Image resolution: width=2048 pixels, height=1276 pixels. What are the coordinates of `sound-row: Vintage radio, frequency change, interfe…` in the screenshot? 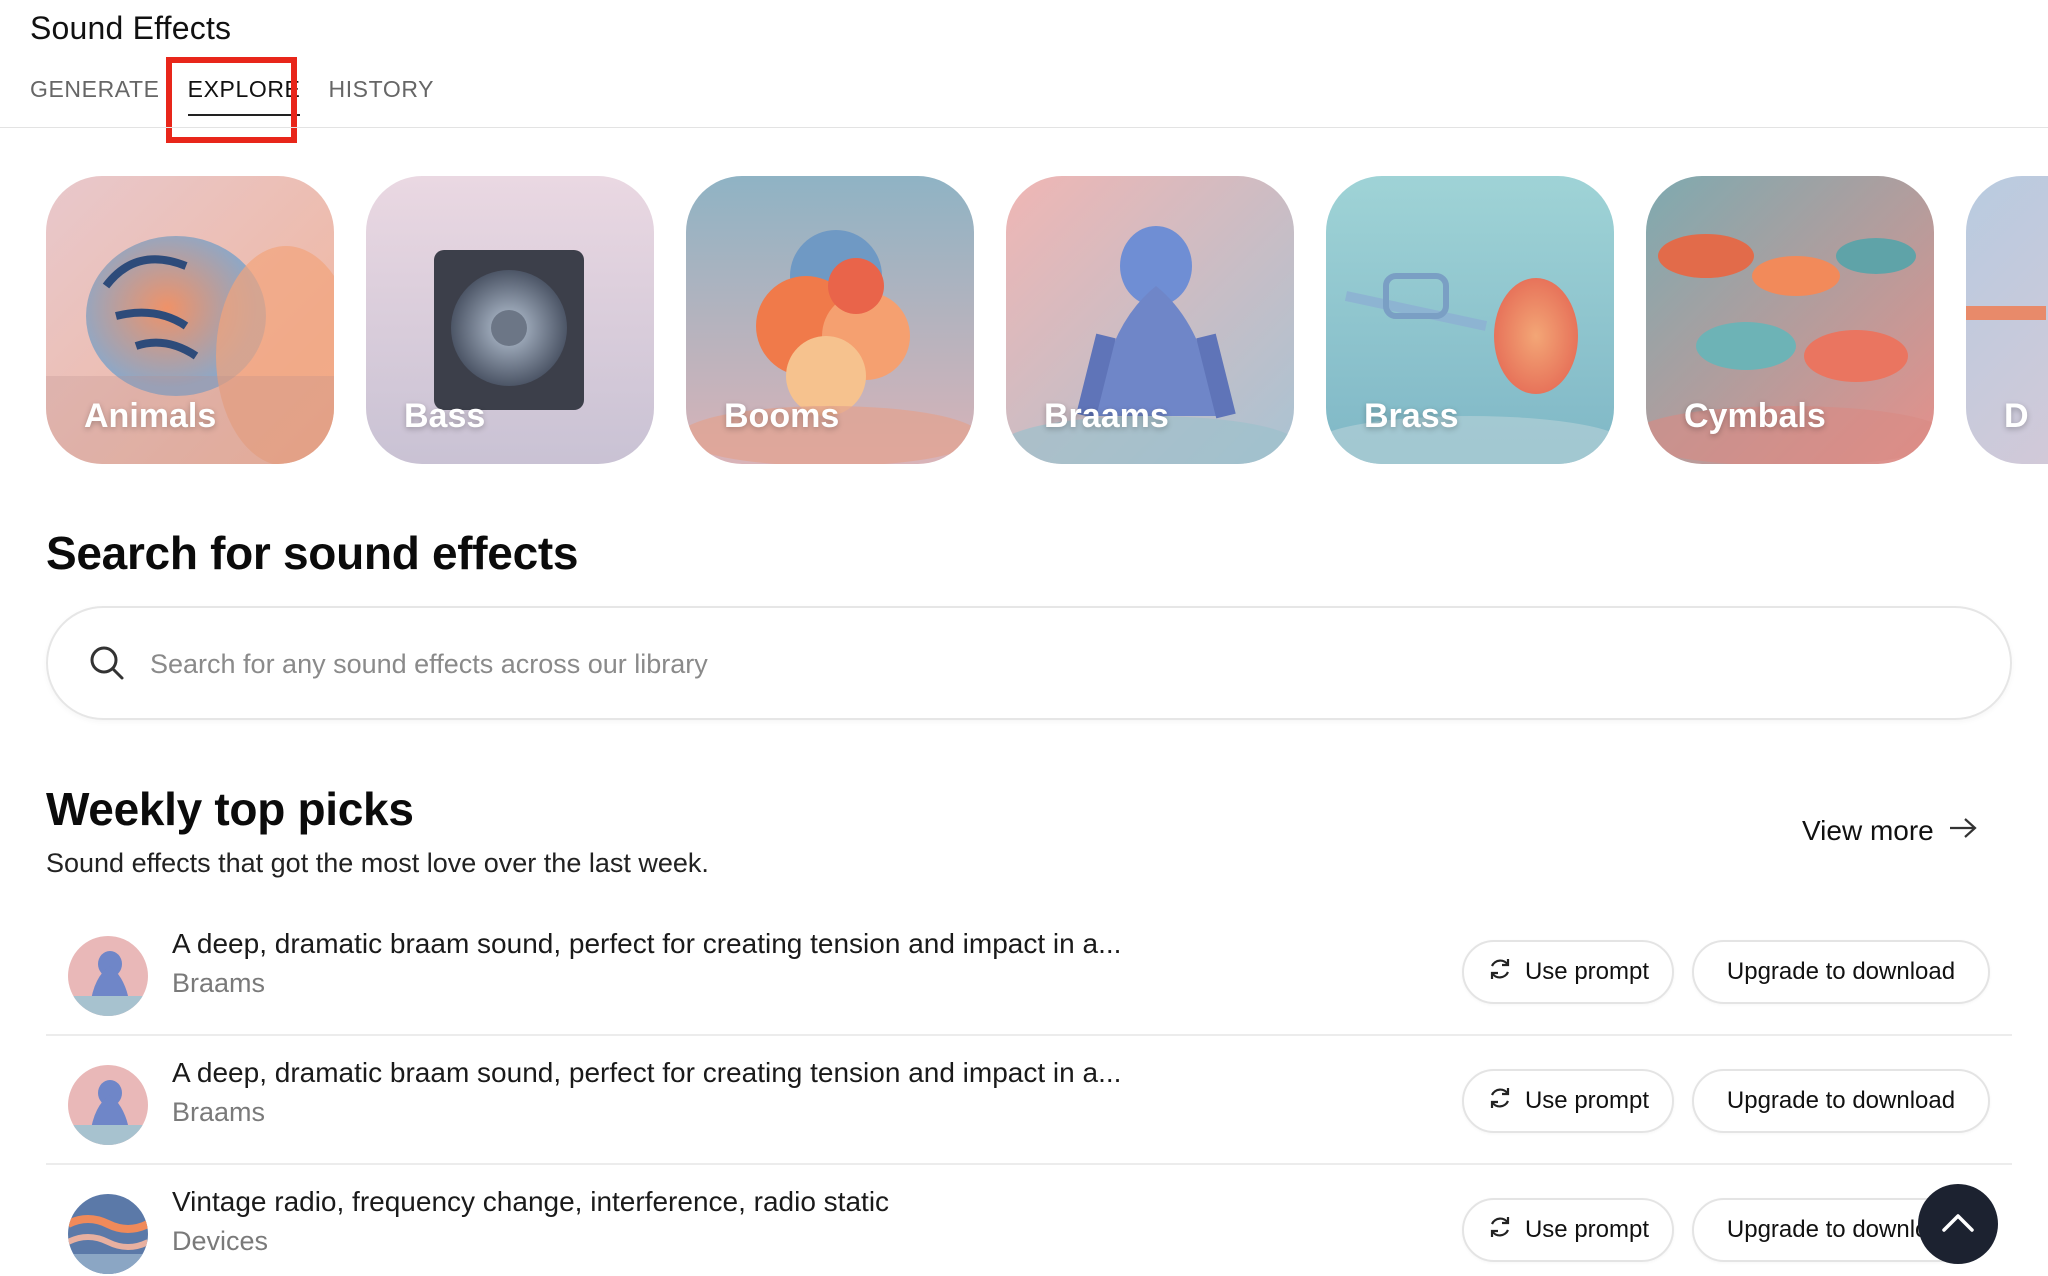 It's located at (1029, 1220).